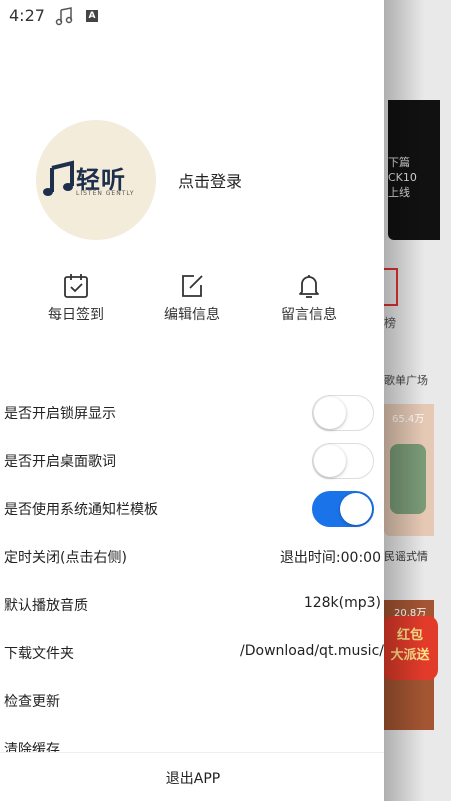 The image size is (451, 802). I want to click on app-logo: 轻听 LISTEN GENTLY, so click(96, 180).